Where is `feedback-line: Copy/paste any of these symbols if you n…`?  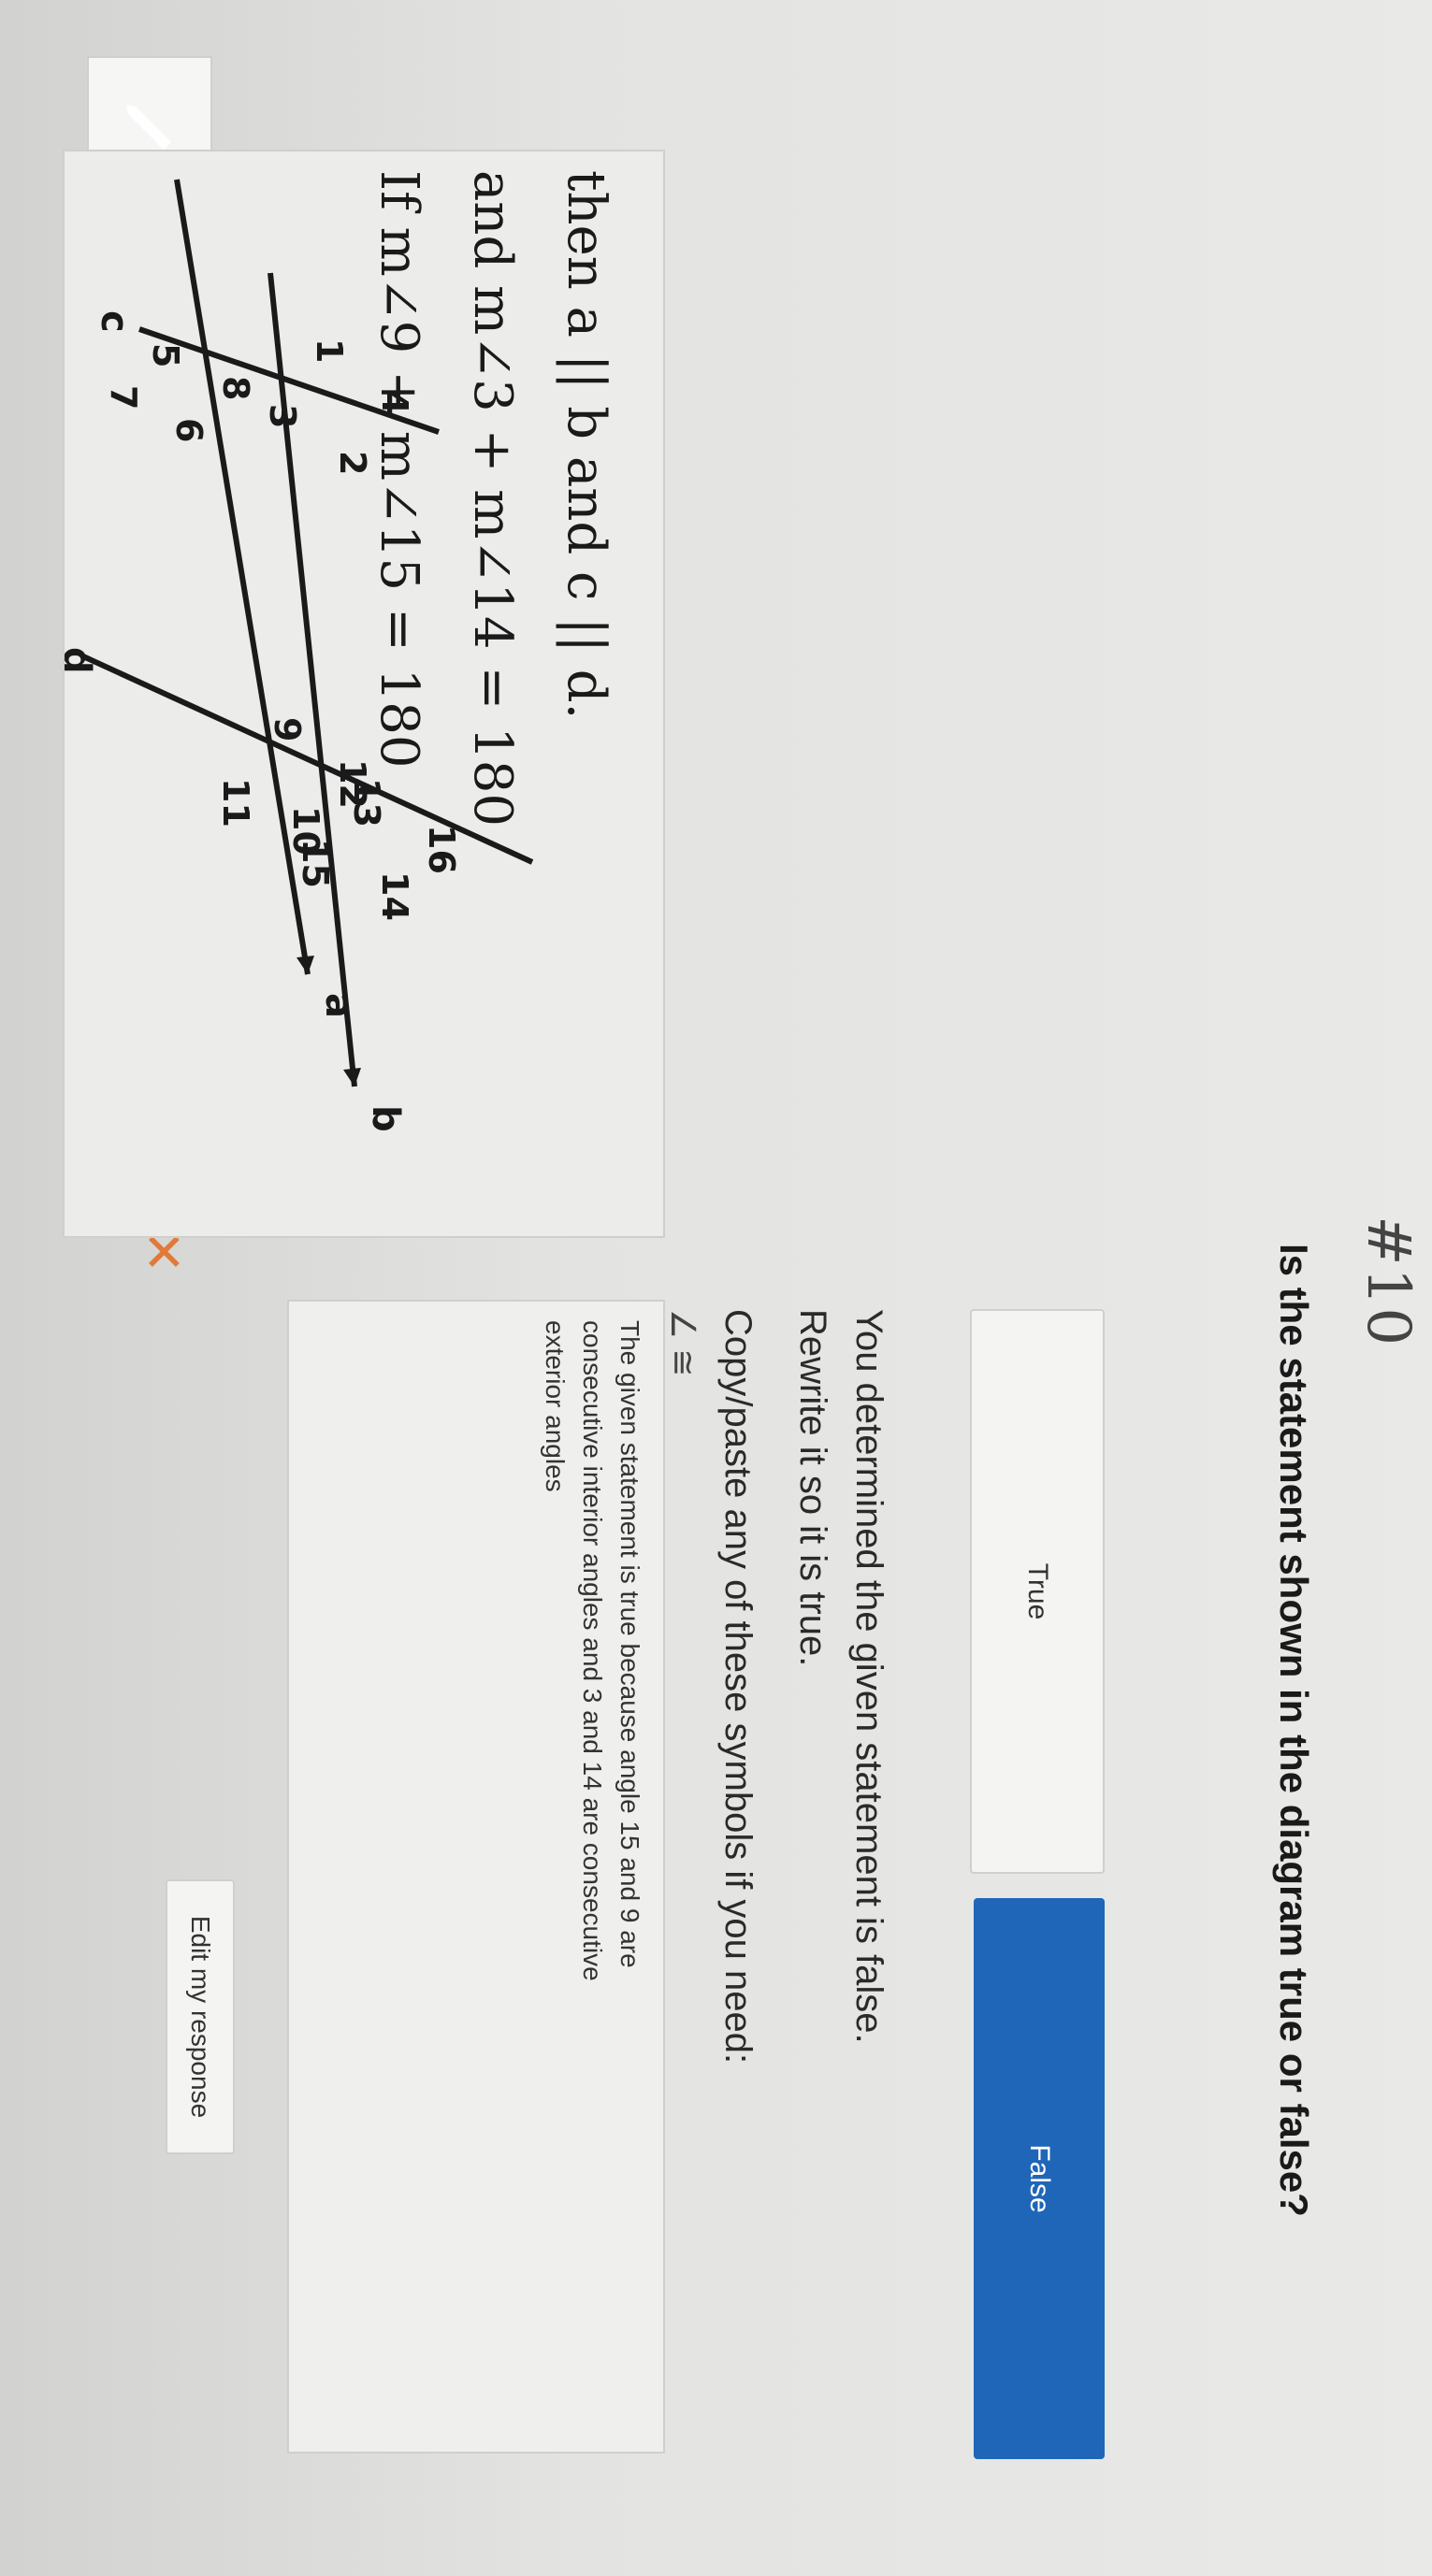
feedback-line: Copy/paste any of these symbols if you n… is located at coordinates (738, 1687).